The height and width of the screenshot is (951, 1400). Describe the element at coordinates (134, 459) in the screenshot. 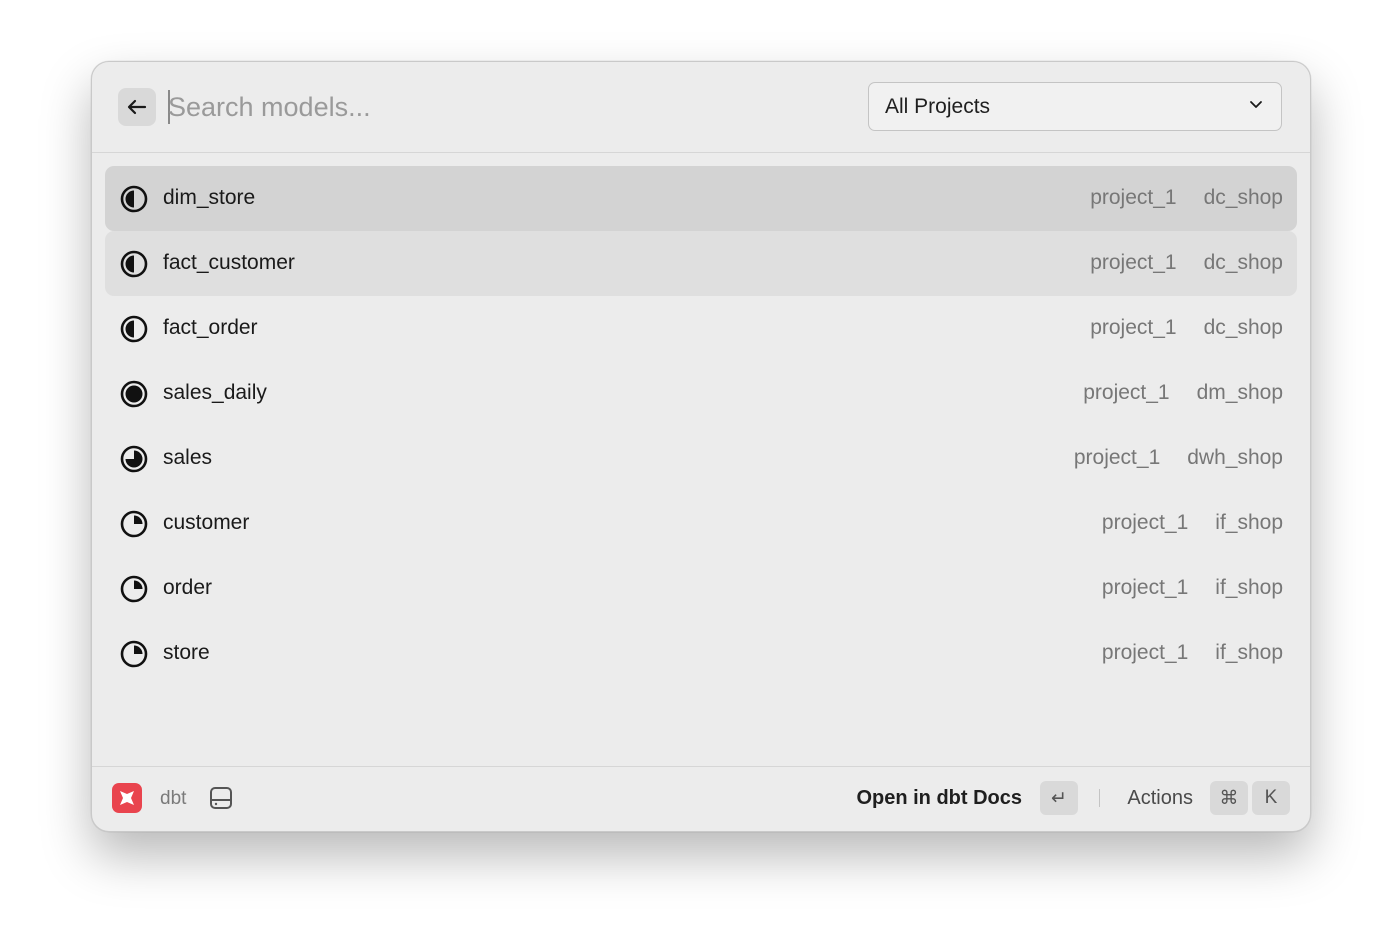

I see `three-quarter-circle-icon` at that location.